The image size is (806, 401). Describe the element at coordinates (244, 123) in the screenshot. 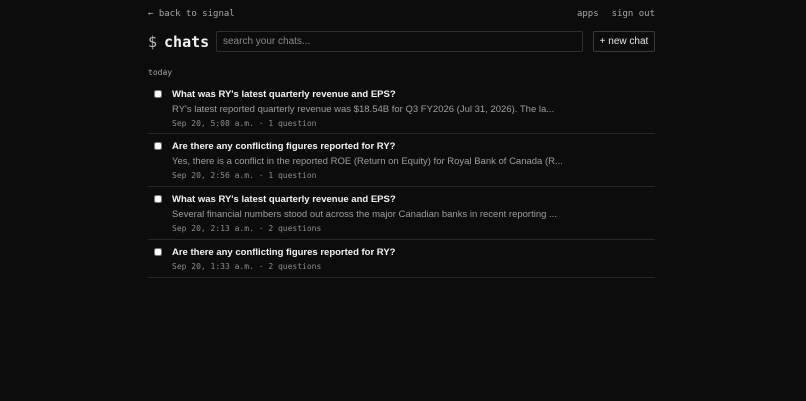

I see `chat-meta: Sep 20, 5:08 a.m. · 1 question` at that location.